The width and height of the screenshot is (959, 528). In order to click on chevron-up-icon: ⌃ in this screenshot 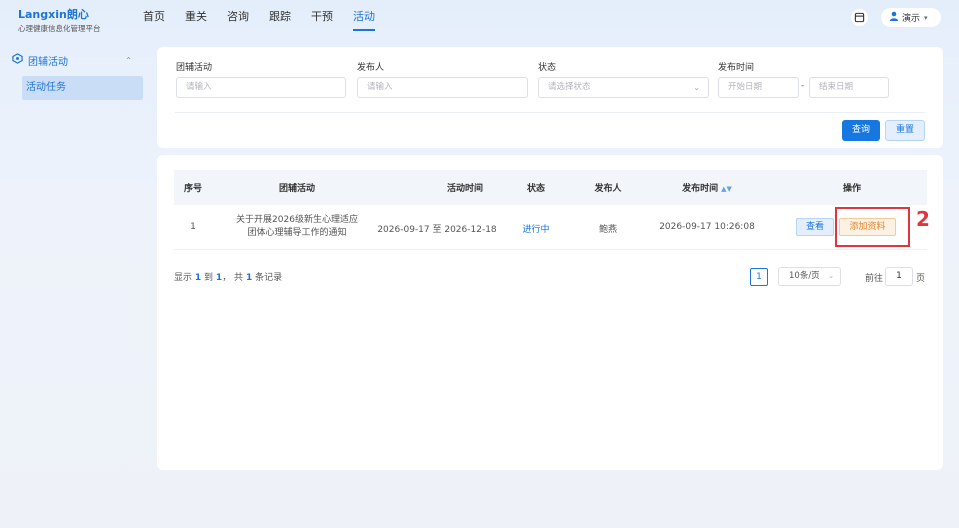, I will do `click(128, 60)`.